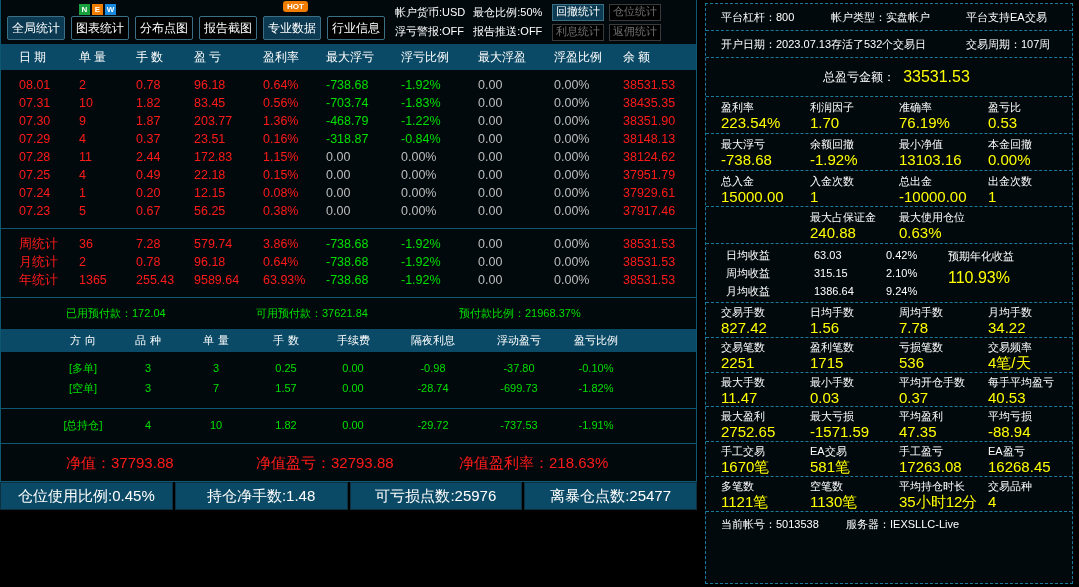  I want to click on table-cell-text: -1.92%, so click(421, 85).